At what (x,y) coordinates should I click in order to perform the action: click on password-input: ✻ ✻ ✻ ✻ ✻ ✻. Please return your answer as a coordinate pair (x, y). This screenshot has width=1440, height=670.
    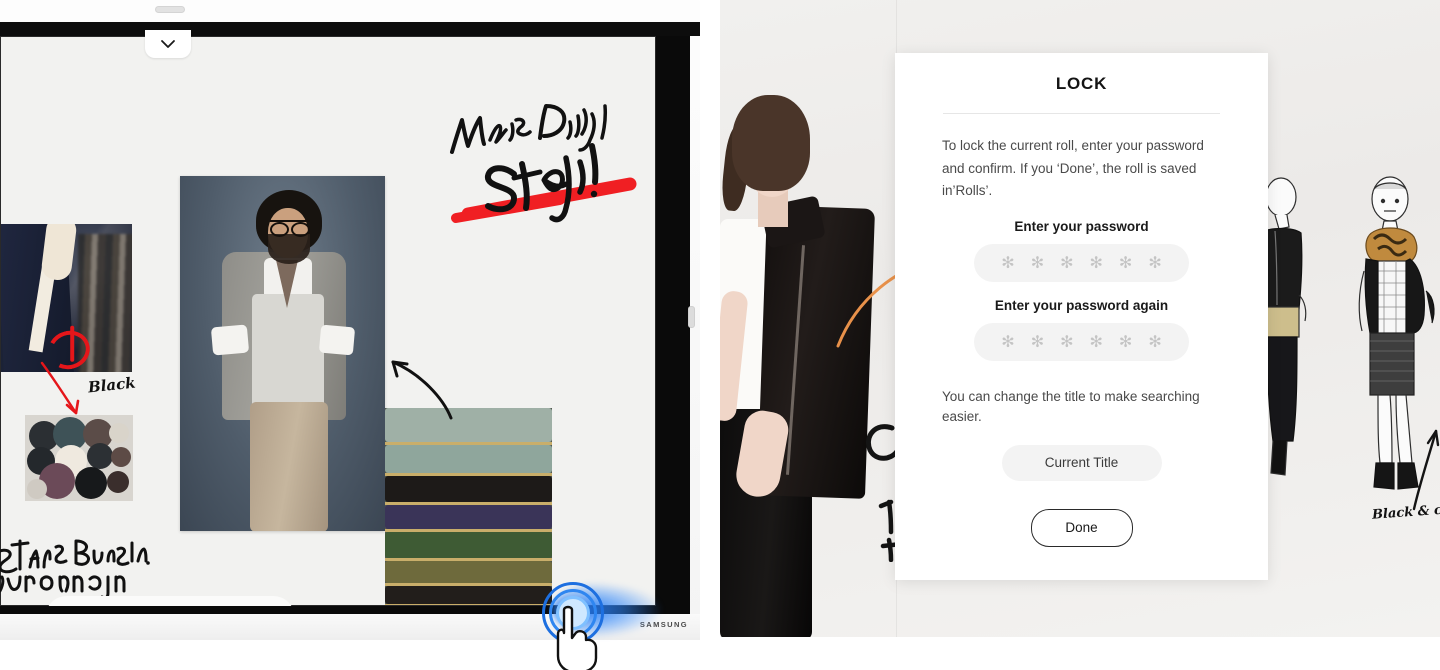
    Looking at the image, I should click on (1081, 262).